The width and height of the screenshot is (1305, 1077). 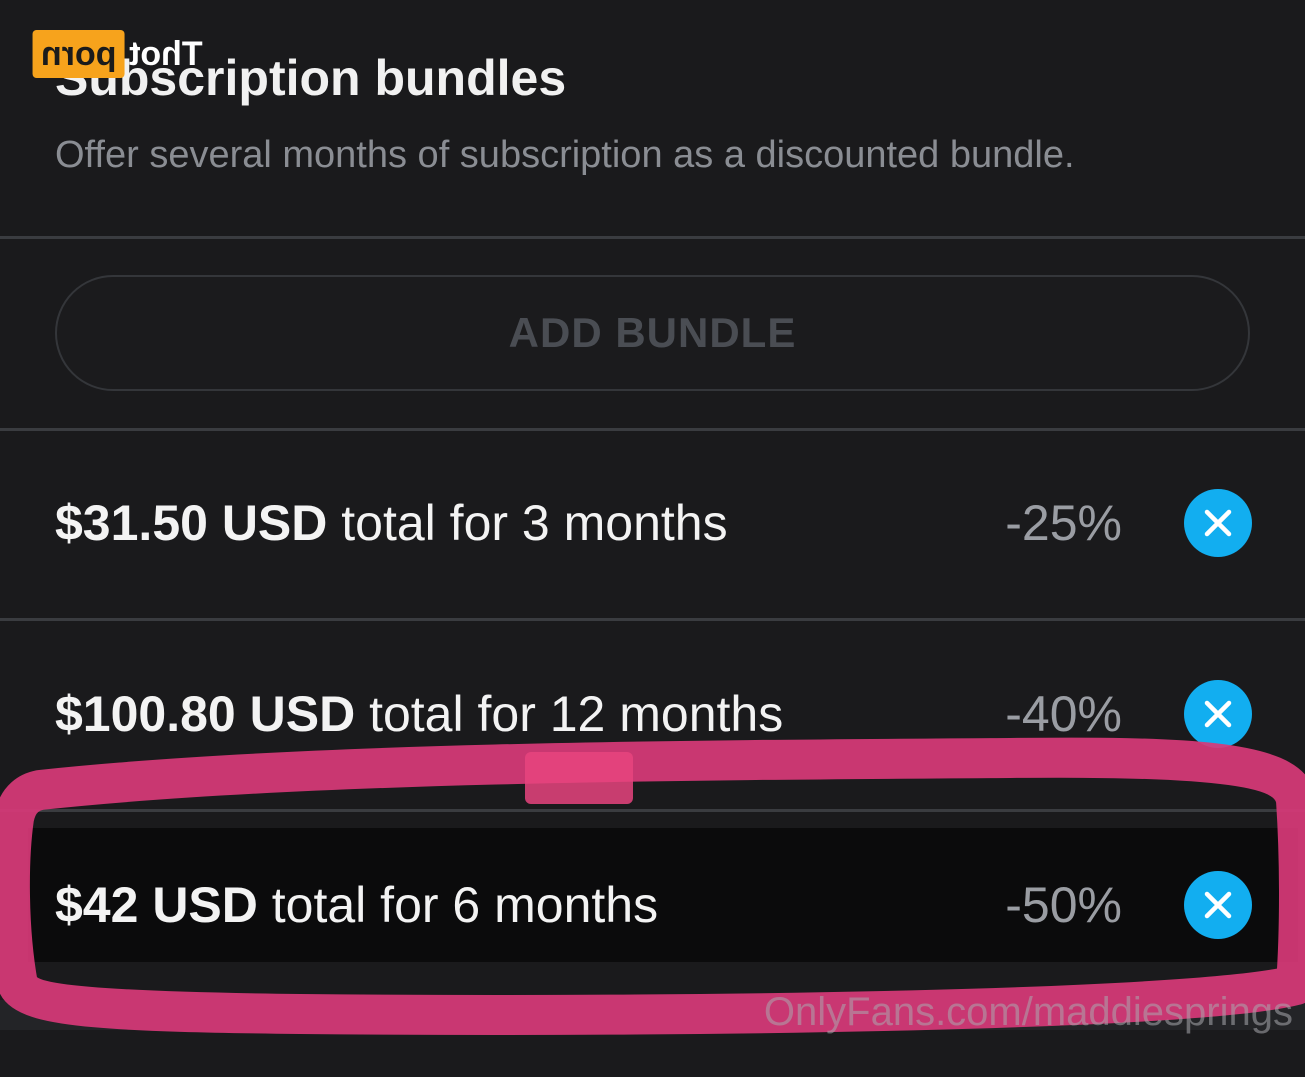 I want to click on site-watermark: OnlyFans.com/maddiesprings, so click(x=1028, y=1012).